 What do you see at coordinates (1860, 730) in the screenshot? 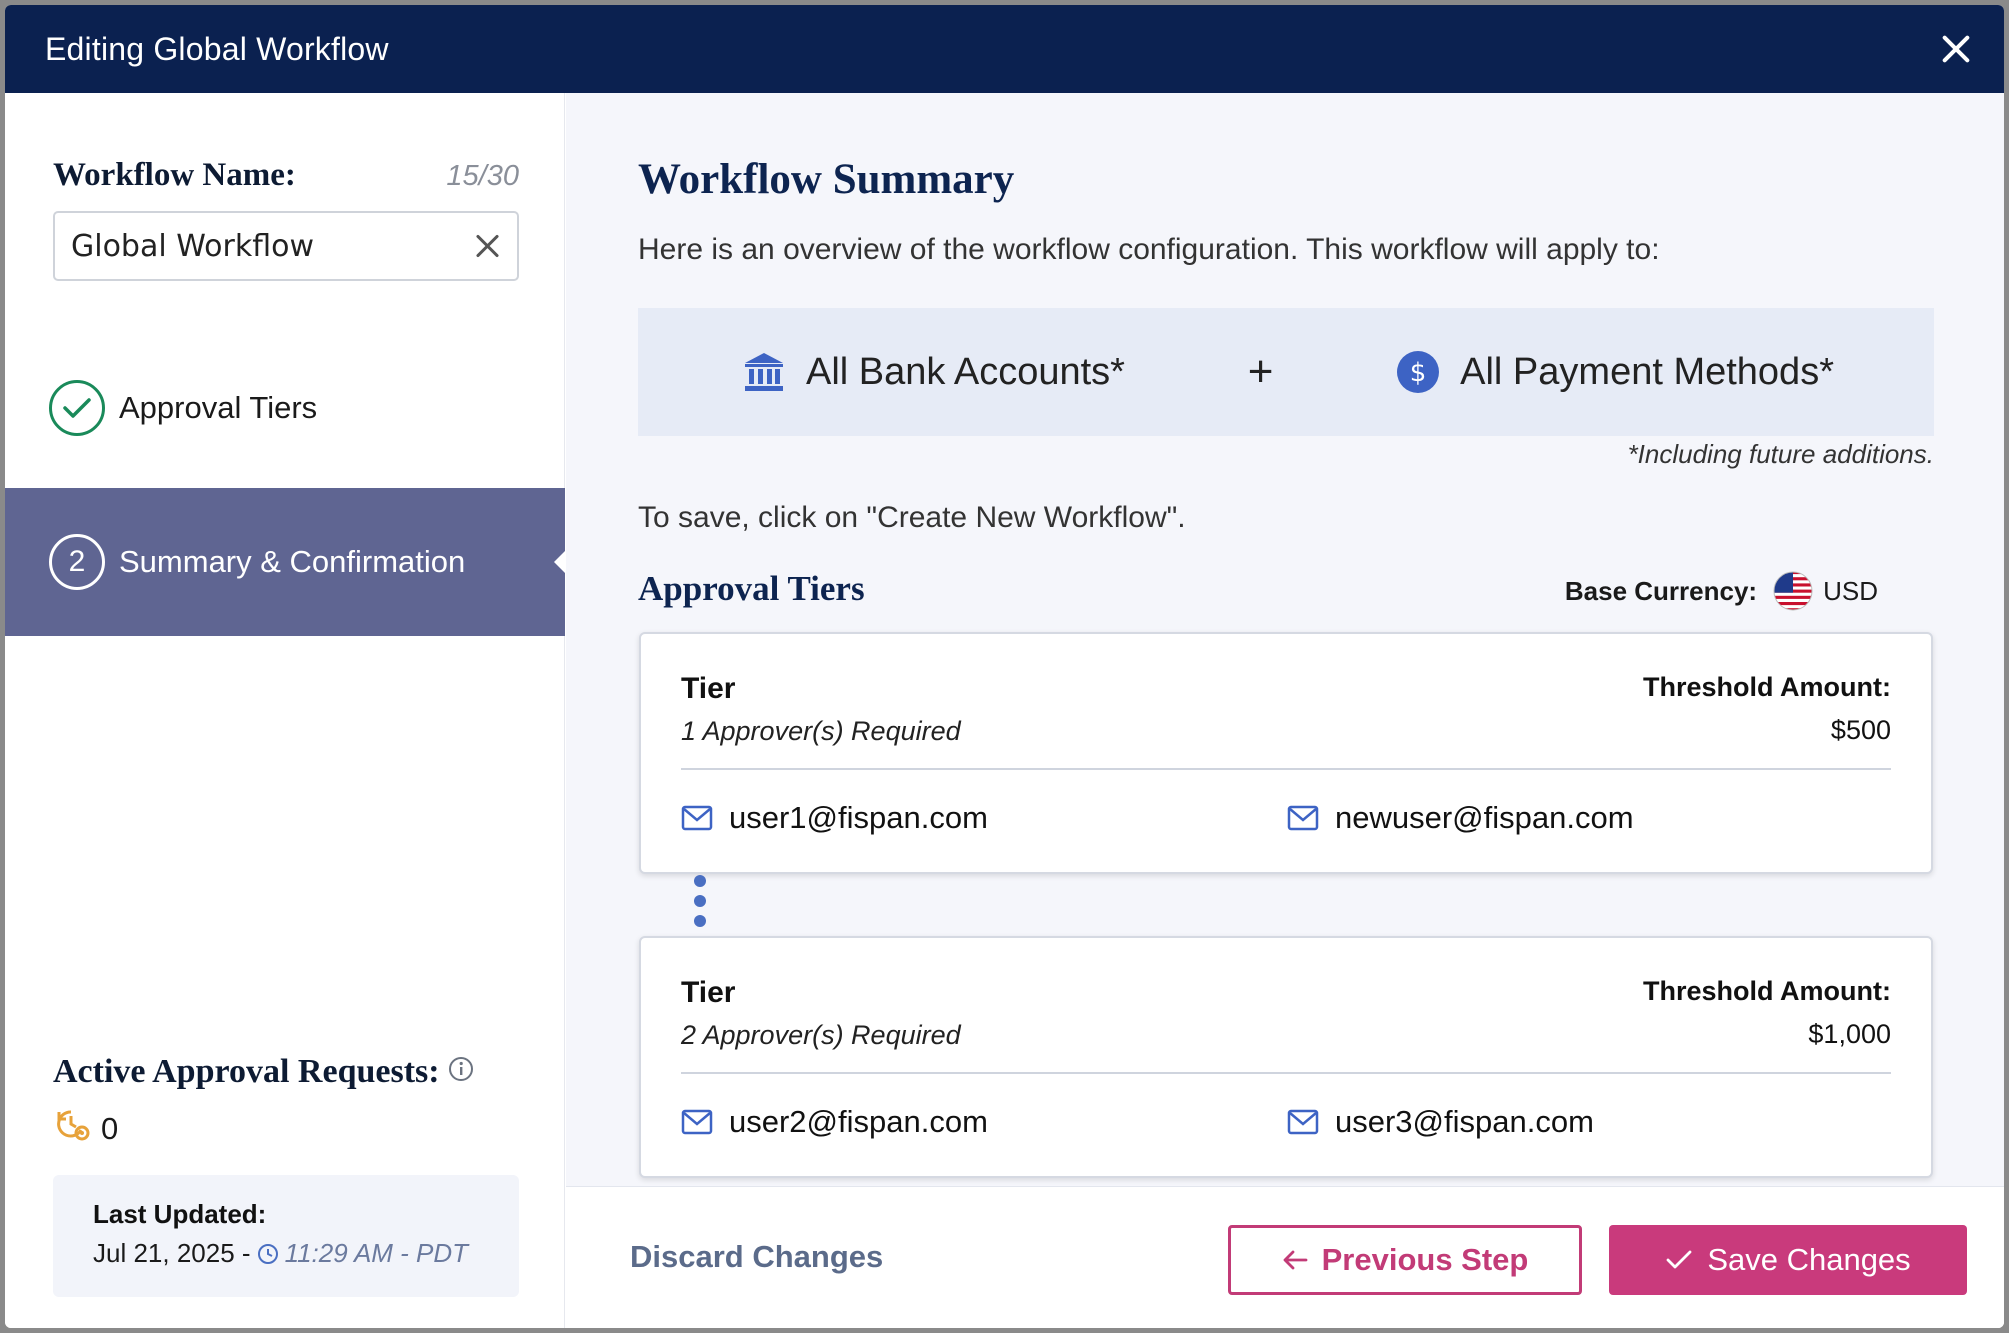
I see `threshold-value: $500` at bounding box center [1860, 730].